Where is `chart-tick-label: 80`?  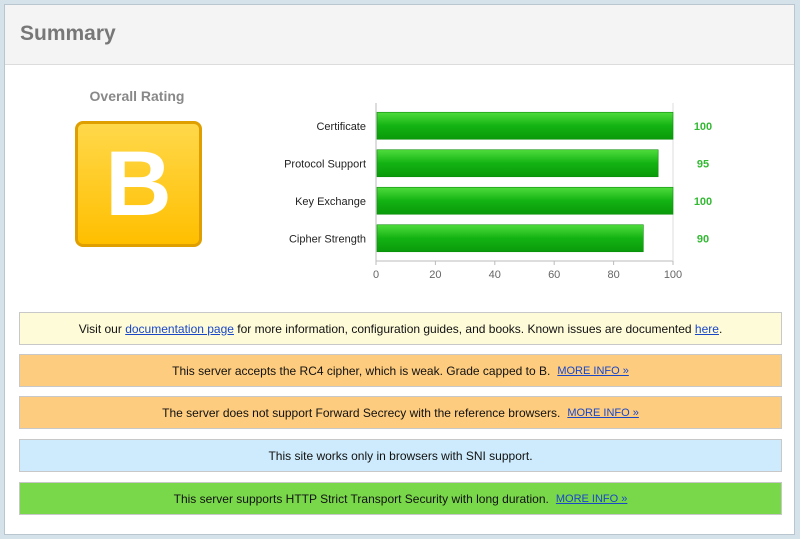 chart-tick-label: 80 is located at coordinates (613, 275).